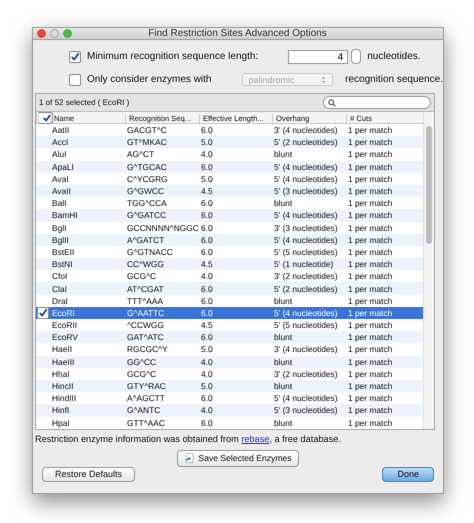  I want to click on table-row: BstEII G^GTNACC 6.0 5' (5 nucleotides) 1 per match, so click(229, 252).